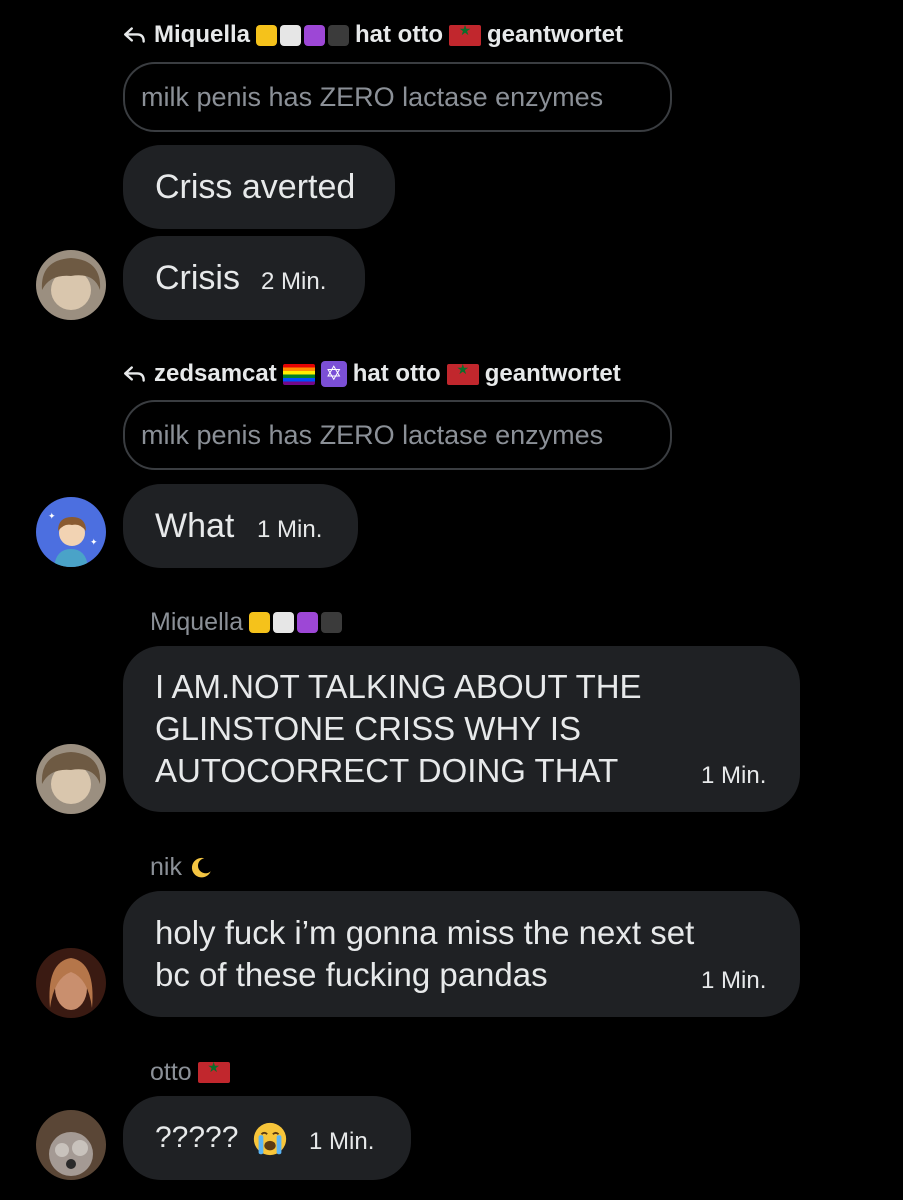 The width and height of the screenshot is (903, 1200). I want to click on message-bubble-question: ????? 1 Min., so click(267, 1138).